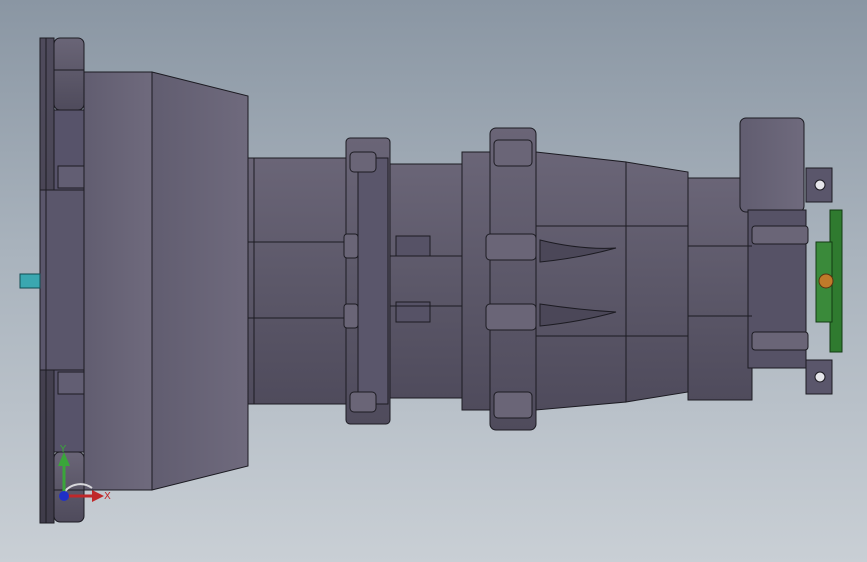 The width and height of the screenshot is (867, 562). I want to click on motor-housing, so click(166, 281).